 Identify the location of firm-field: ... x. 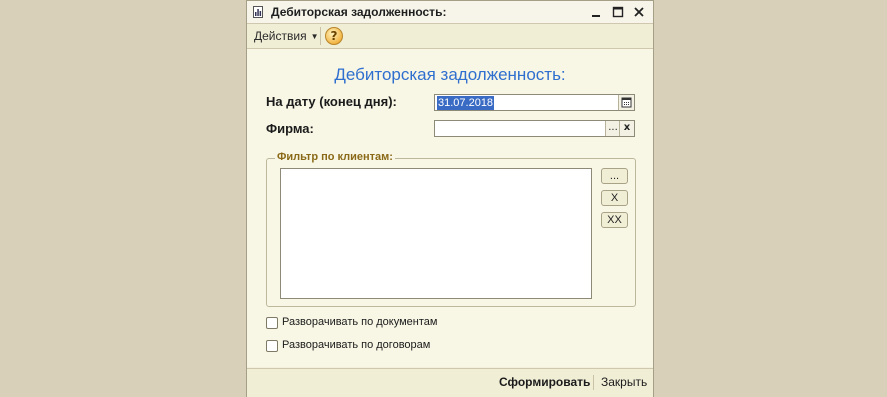
(534, 128).